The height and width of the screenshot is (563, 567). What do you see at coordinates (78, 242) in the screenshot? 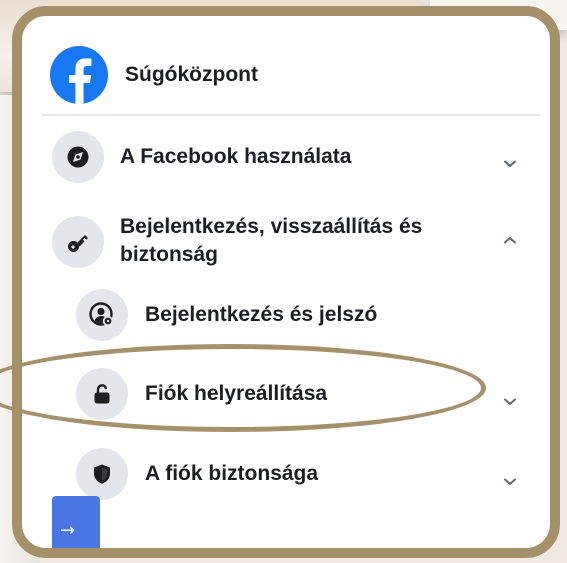
I see `key-icon` at bounding box center [78, 242].